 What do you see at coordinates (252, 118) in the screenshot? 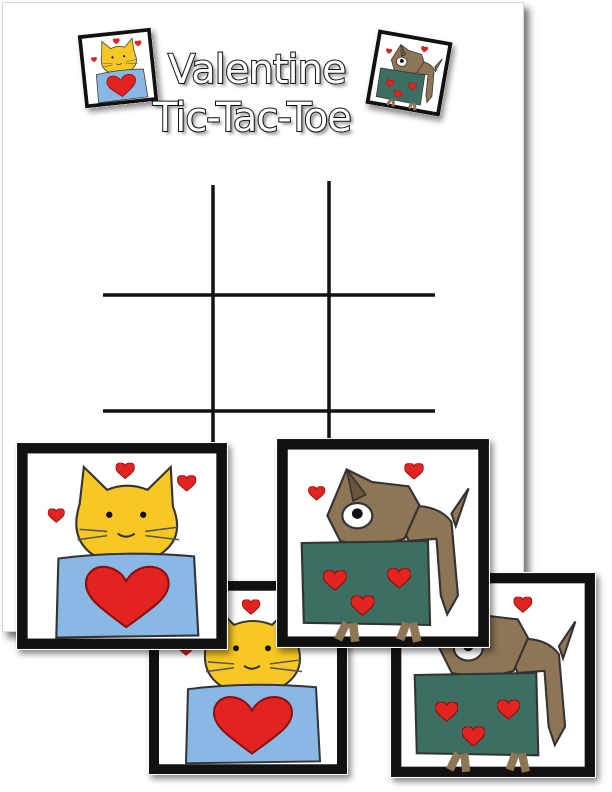
I see `page-subtitle: Tic-Tac-Toe` at bounding box center [252, 118].